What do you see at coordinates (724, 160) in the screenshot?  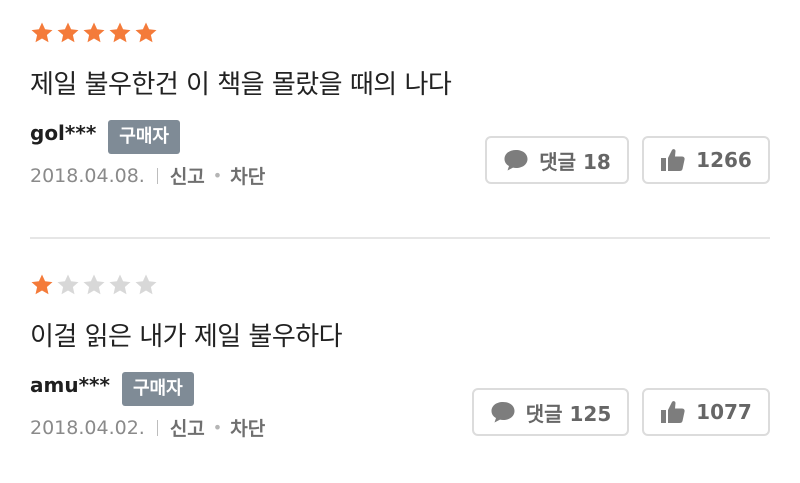 I see `like-count: 1266` at bounding box center [724, 160].